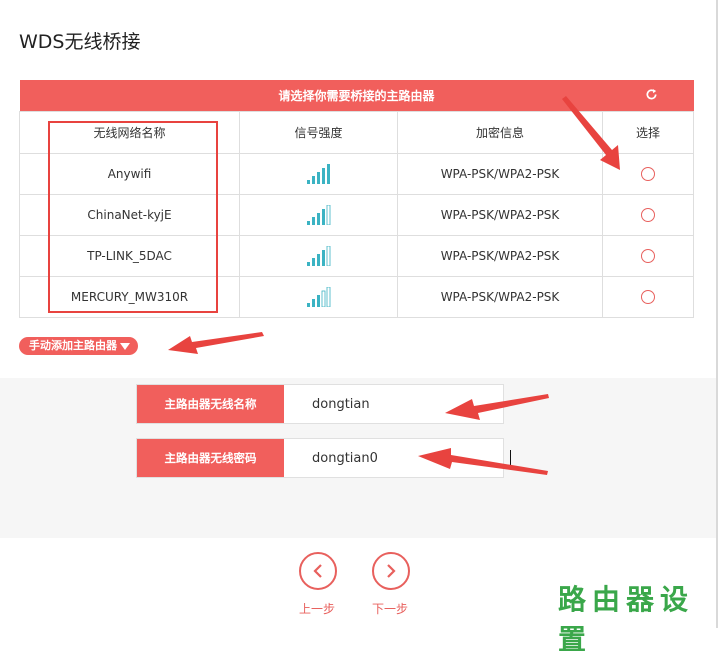  I want to click on table-row: TP-LINK_5DAC WPA-PSK/WPA2-PSK, so click(357, 256).